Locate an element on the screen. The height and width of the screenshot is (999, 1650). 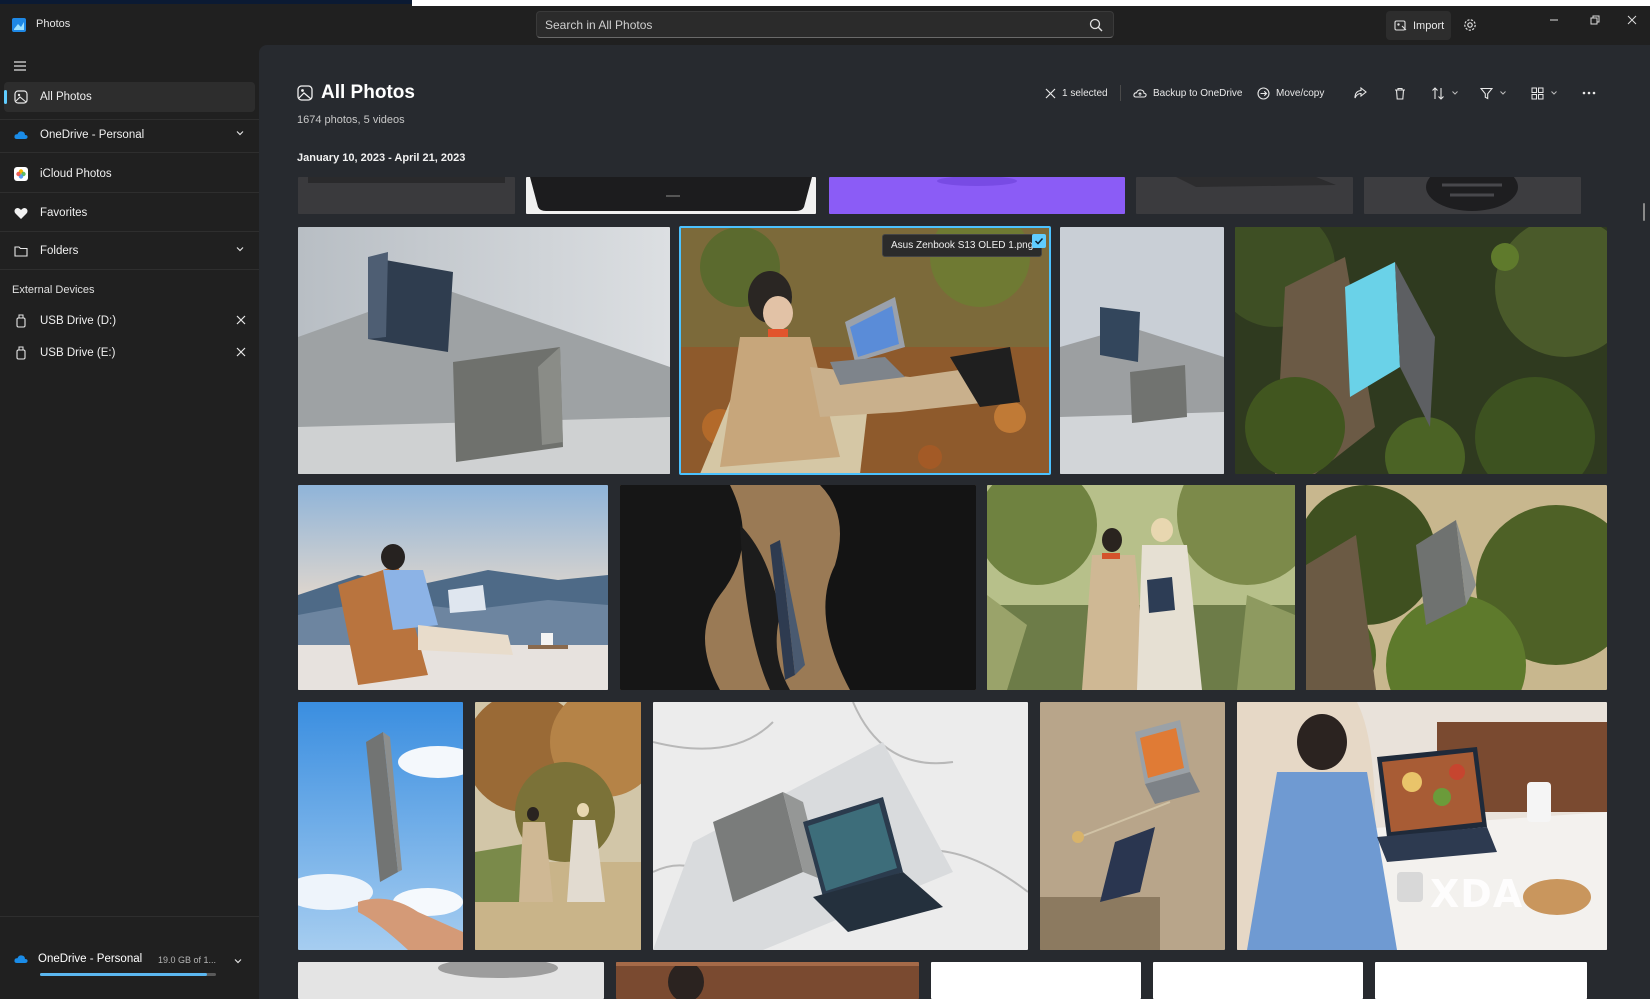
photos-toolbar: 1 selected Backup to OneDrive Move/copy is located at coordinates (954, 93).